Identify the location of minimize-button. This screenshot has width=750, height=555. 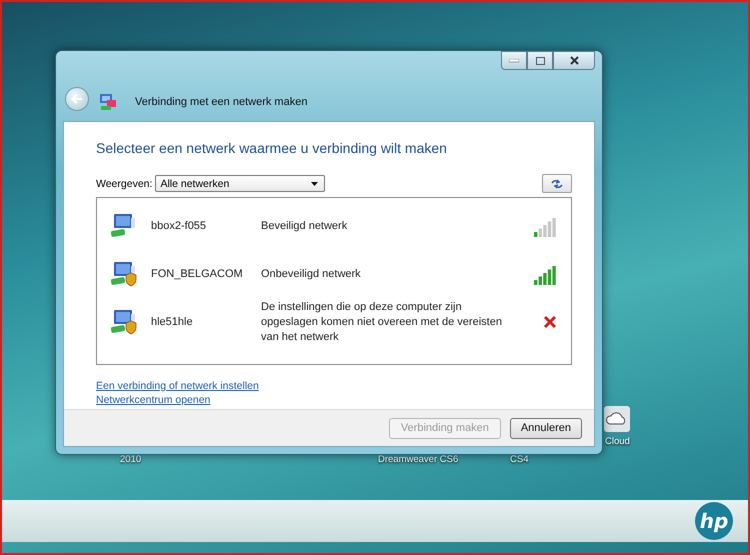
(514, 60).